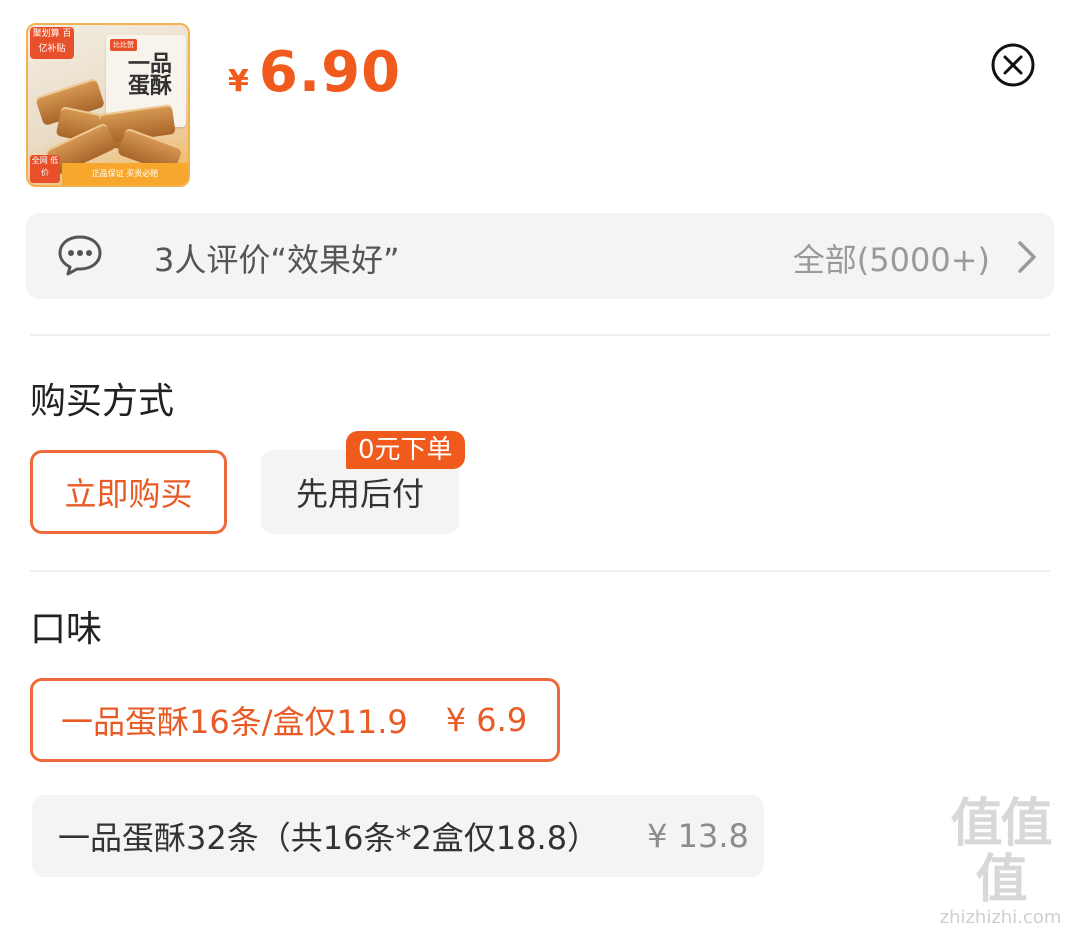 Image resolution: width=1080 pixels, height=928 pixels. What do you see at coordinates (102, 401) in the screenshot?
I see `purchase-method-title: 购买方式` at bounding box center [102, 401].